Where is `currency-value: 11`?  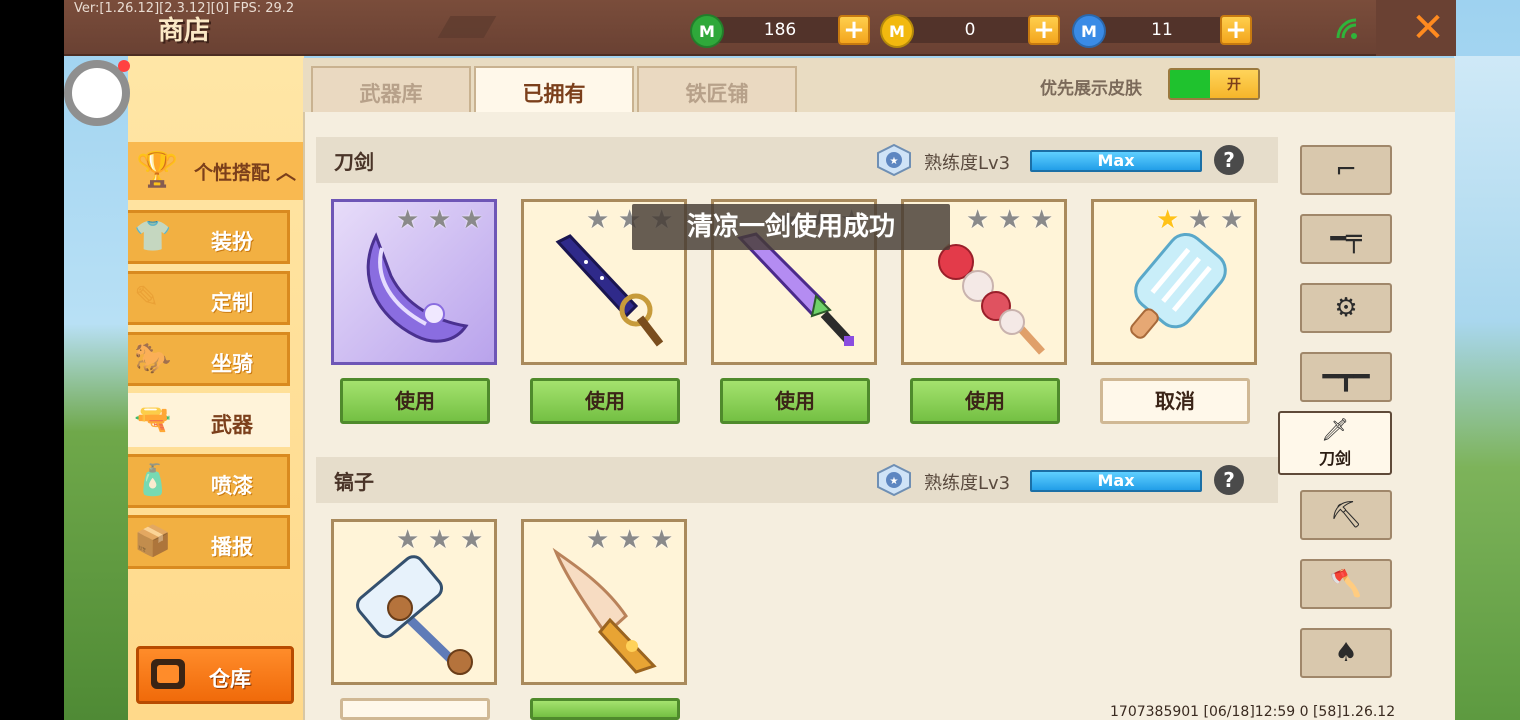
currency-value: 11 is located at coordinates (1162, 30).